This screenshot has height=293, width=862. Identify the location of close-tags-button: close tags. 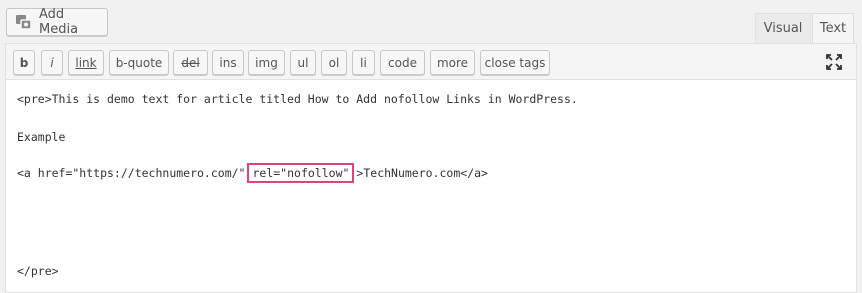
(515, 62).